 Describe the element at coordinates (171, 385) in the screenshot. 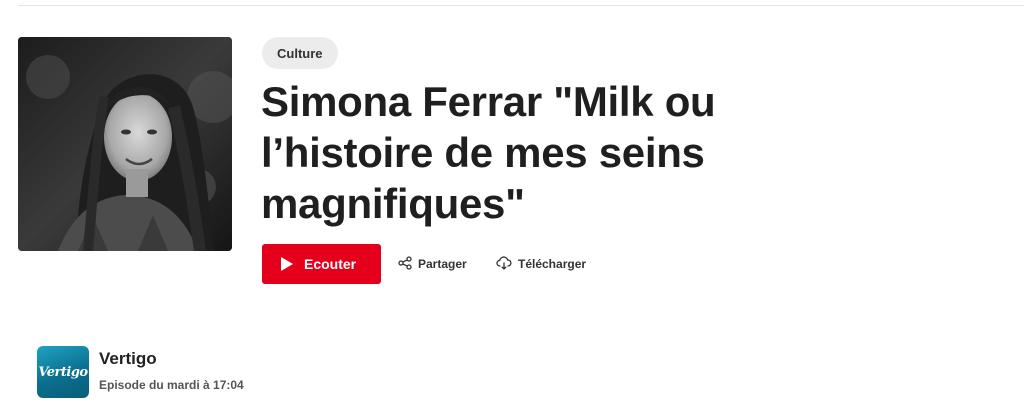

I see `episode-air-time: Episode du mardi à 17:04` at that location.